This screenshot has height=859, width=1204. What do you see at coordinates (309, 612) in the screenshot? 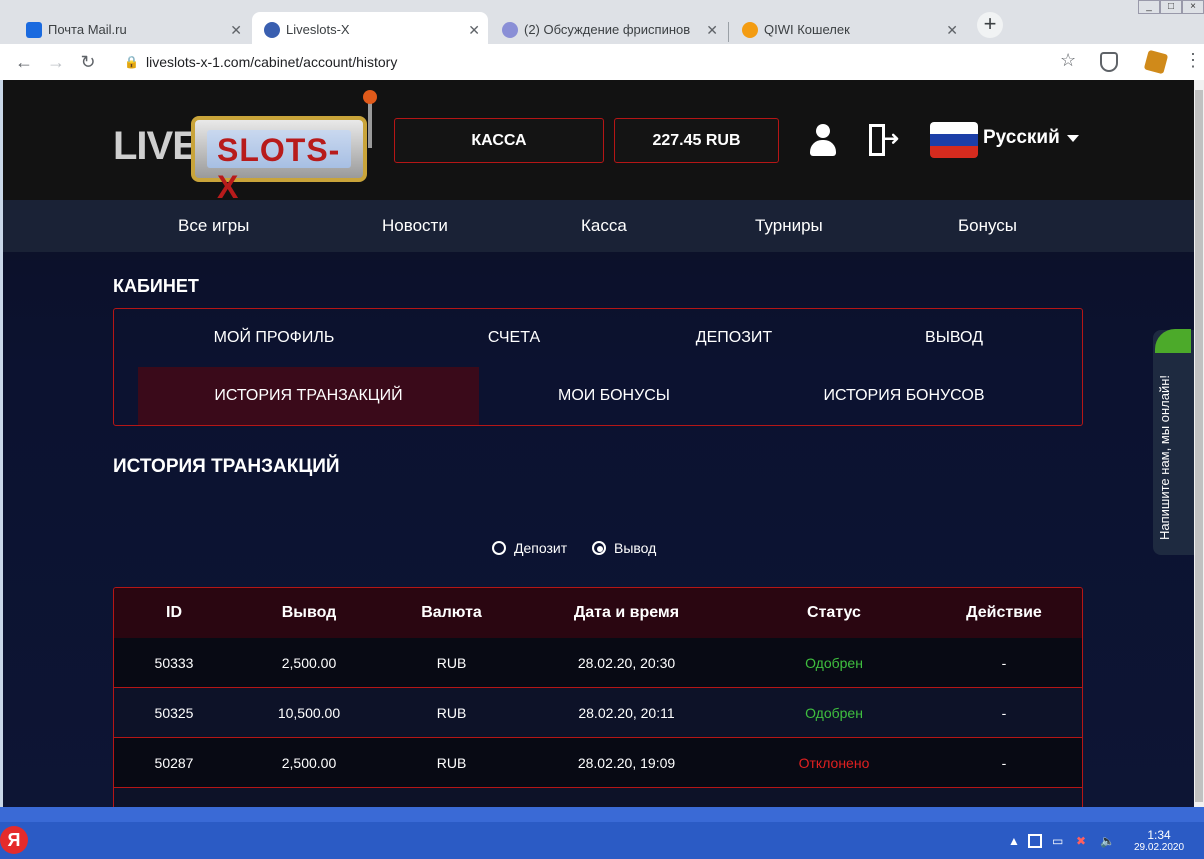
I see `column-header: Вывод` at bounding box center [309, 612].